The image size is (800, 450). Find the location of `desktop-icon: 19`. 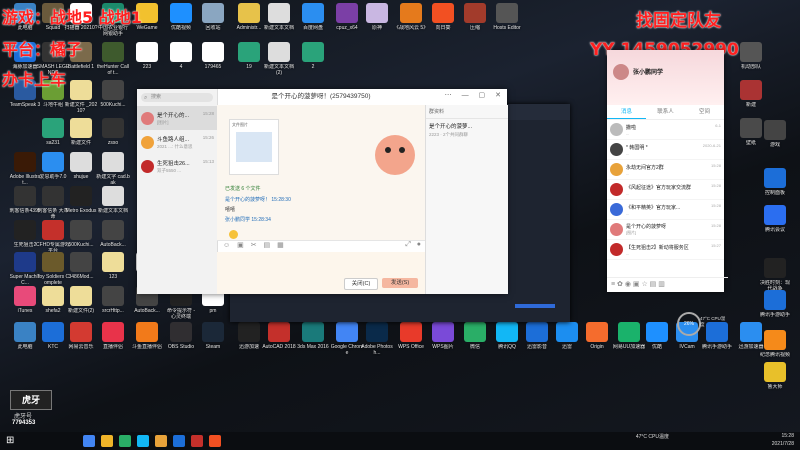

desktop-icon: 19 is located at coordinates (249, 59).